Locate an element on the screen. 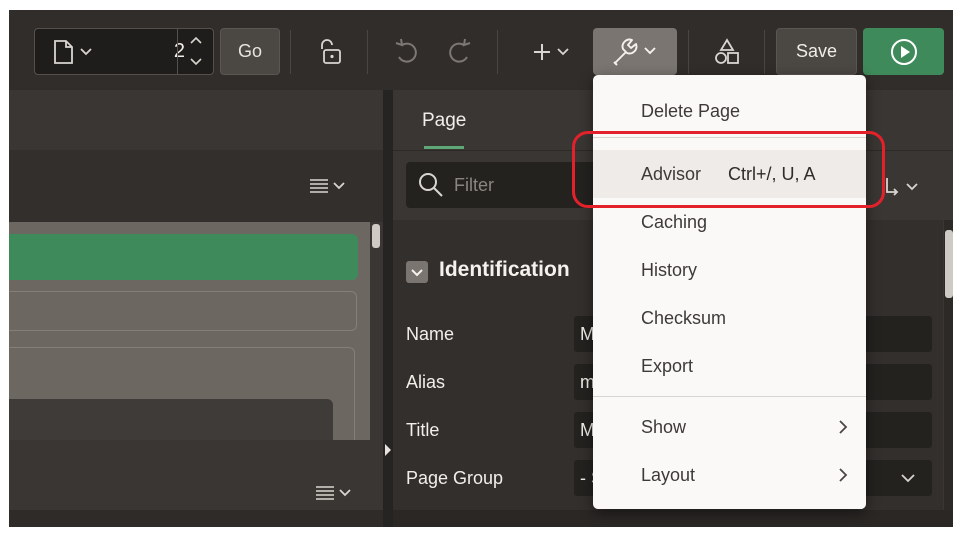 This screenshot has height=539, width=966. menu-item-label: Checksum is located at coordinates (684, 318).